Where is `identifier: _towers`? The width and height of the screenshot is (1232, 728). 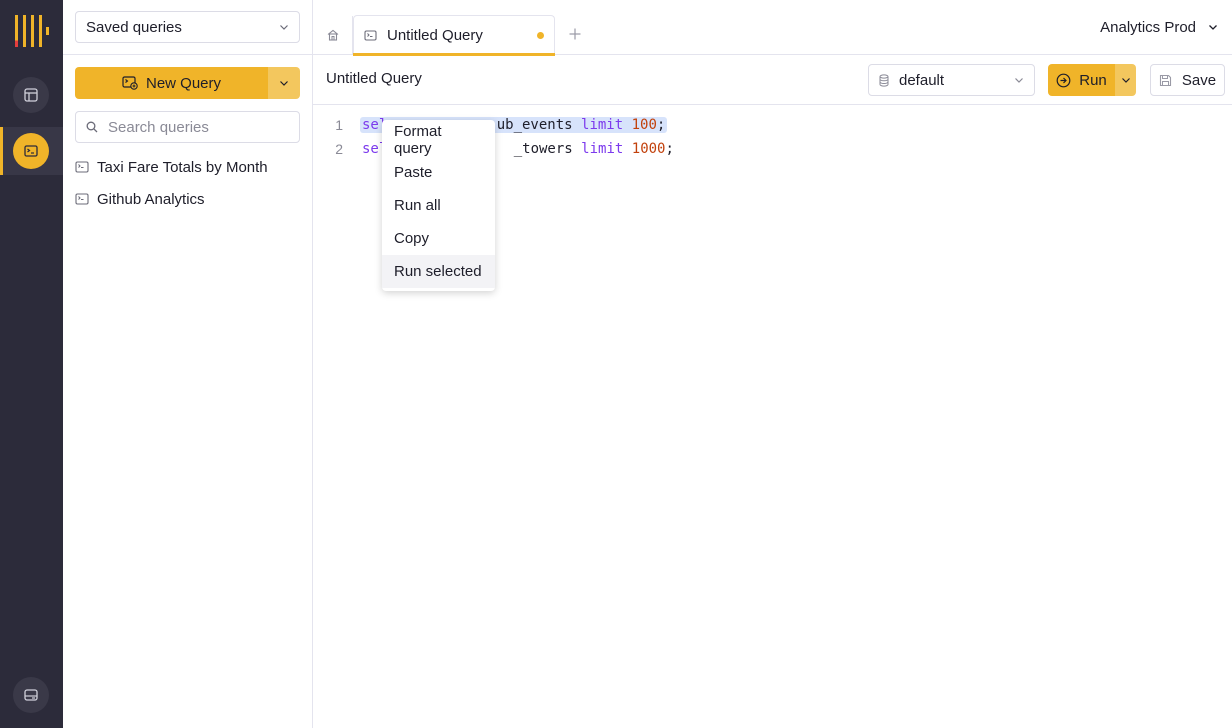
identifier: _towers is located at coordinates (543, 149).